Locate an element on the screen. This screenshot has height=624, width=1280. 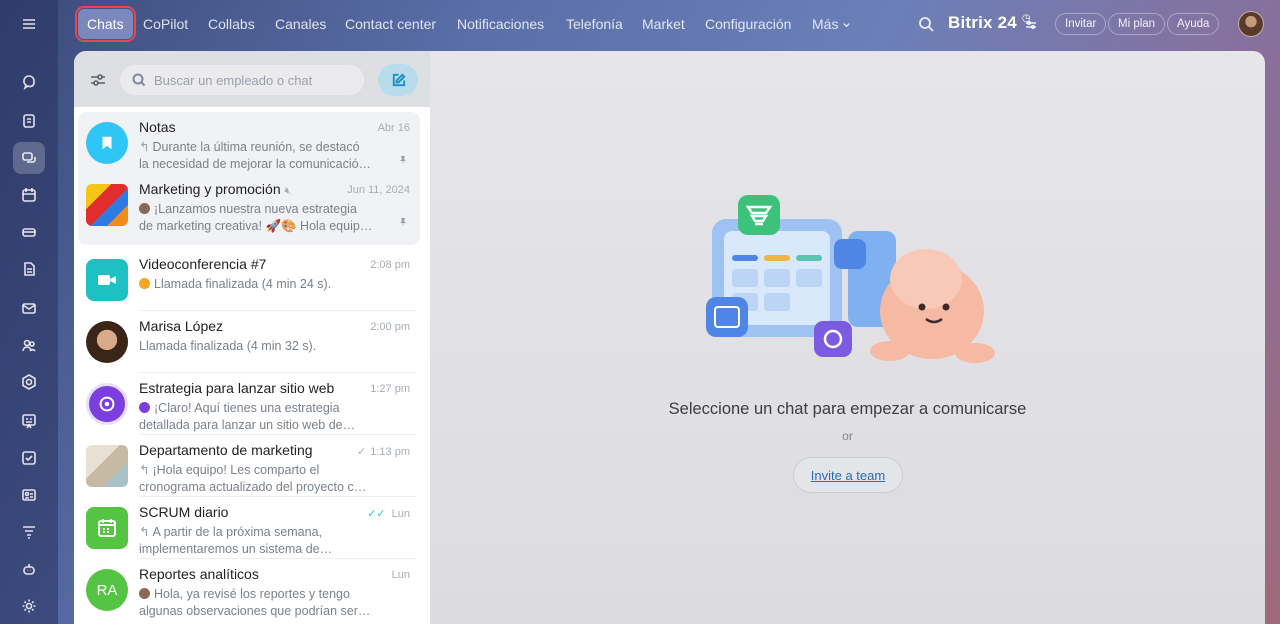
tab-notificaciones: Notificaciones is located at coordinates (500, 24).